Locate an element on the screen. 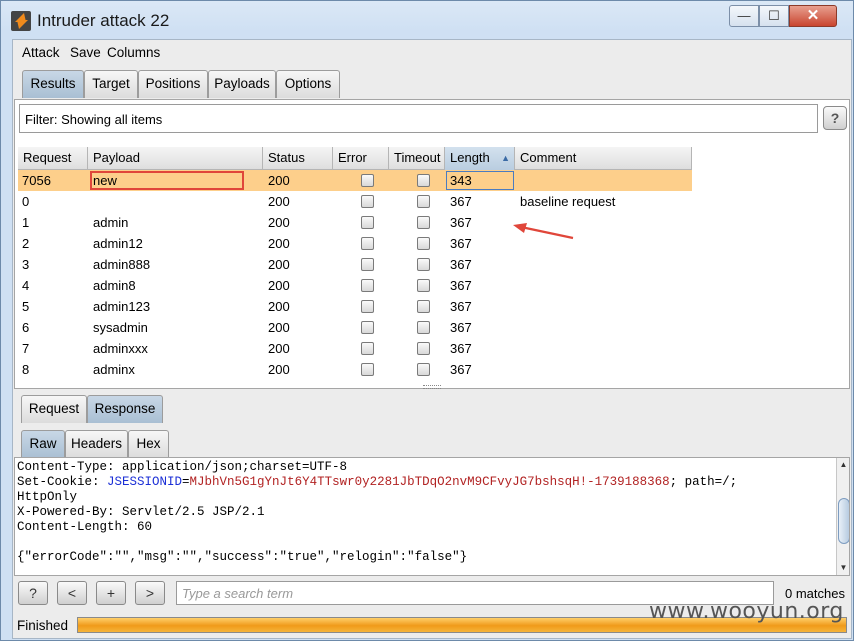 This screenshot has height=641, width=854. table-row: 5 admin123 200 367 is located at coordinates (355, 306).